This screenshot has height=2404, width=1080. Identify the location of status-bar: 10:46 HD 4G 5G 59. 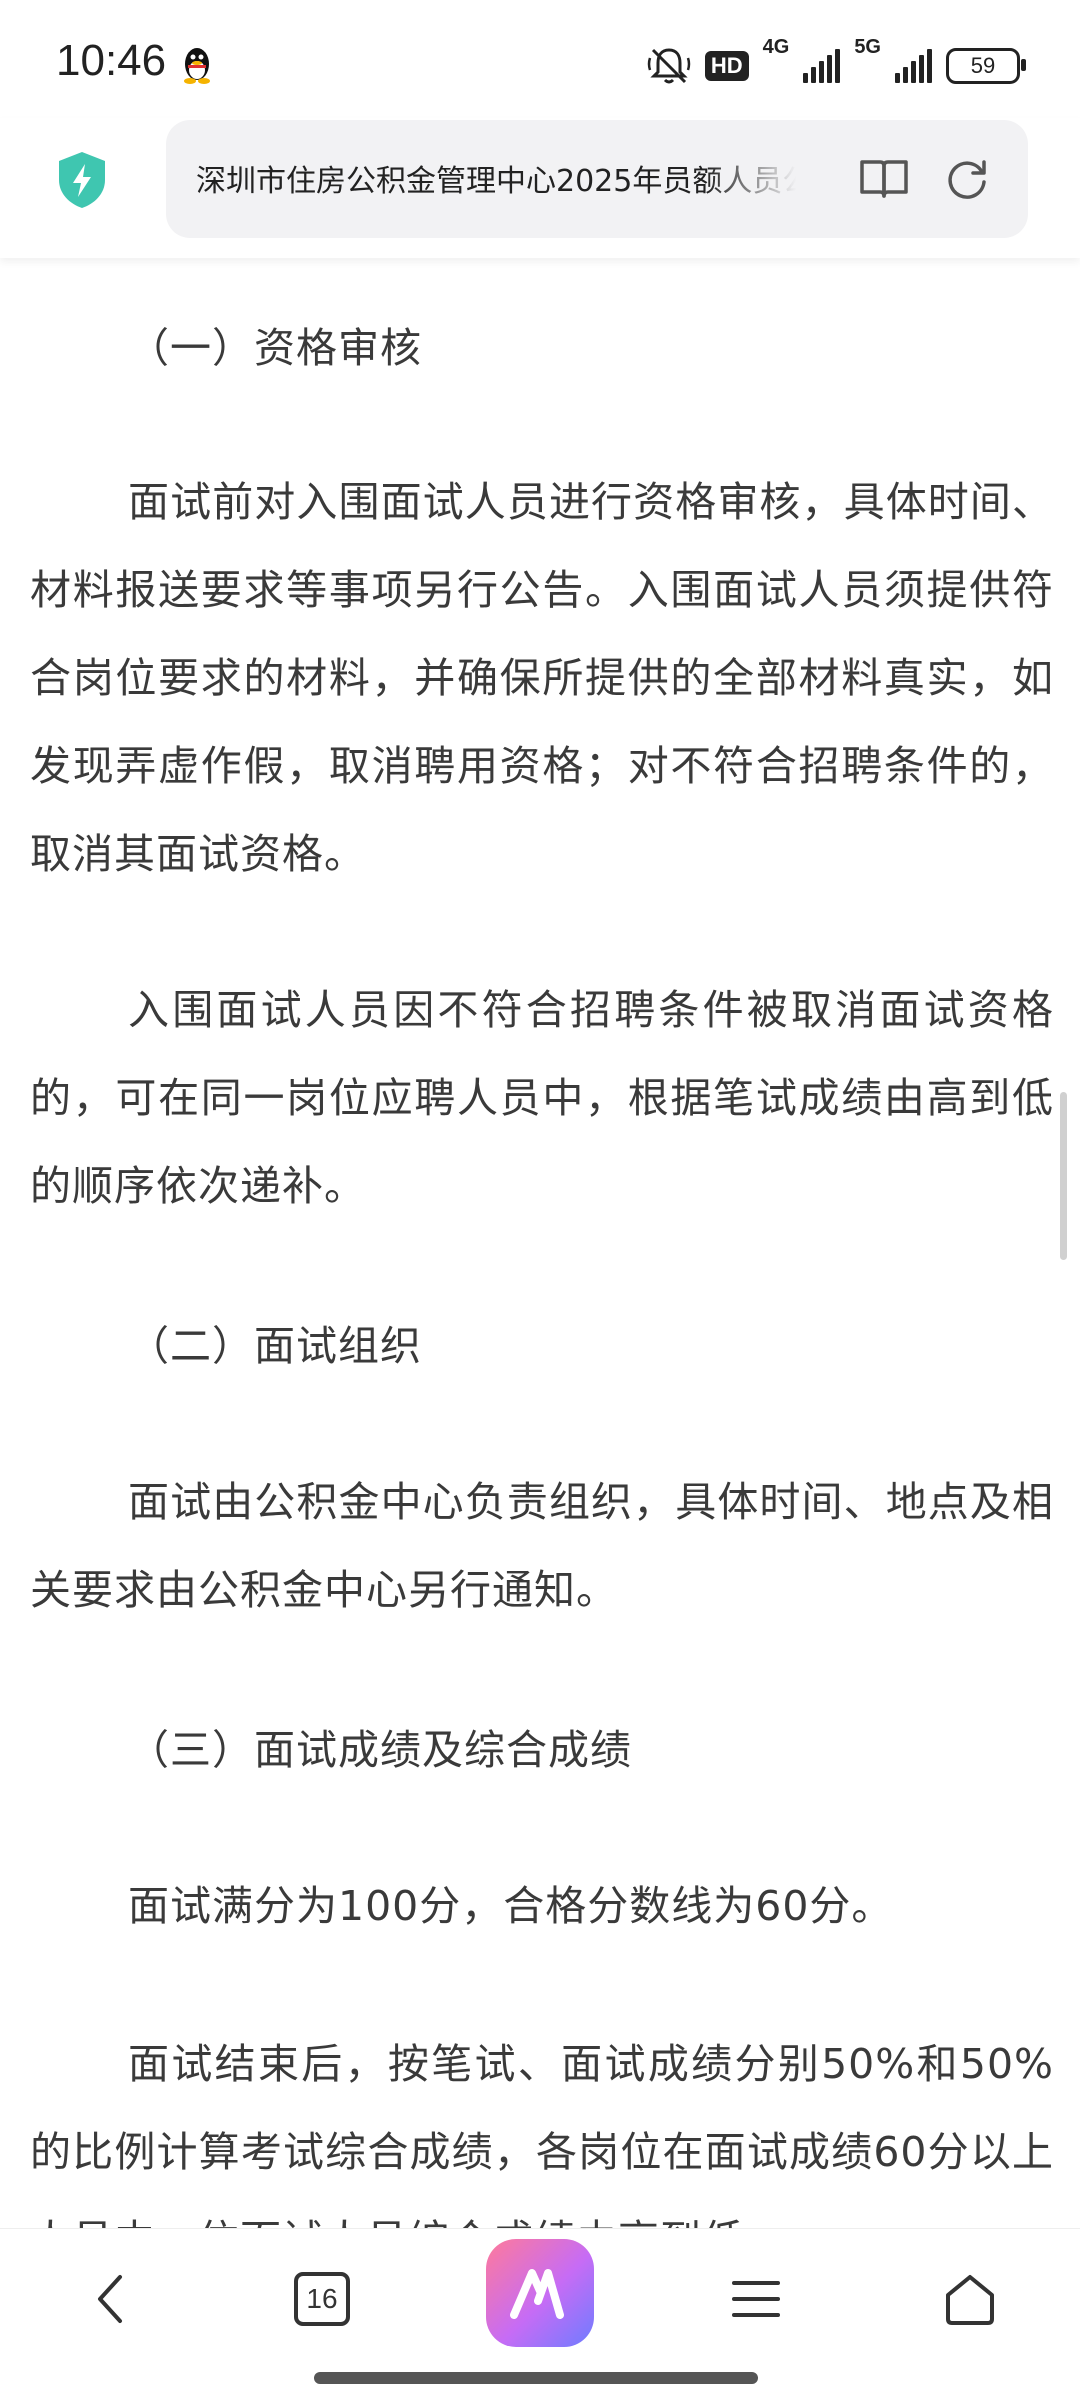
(540, 60).